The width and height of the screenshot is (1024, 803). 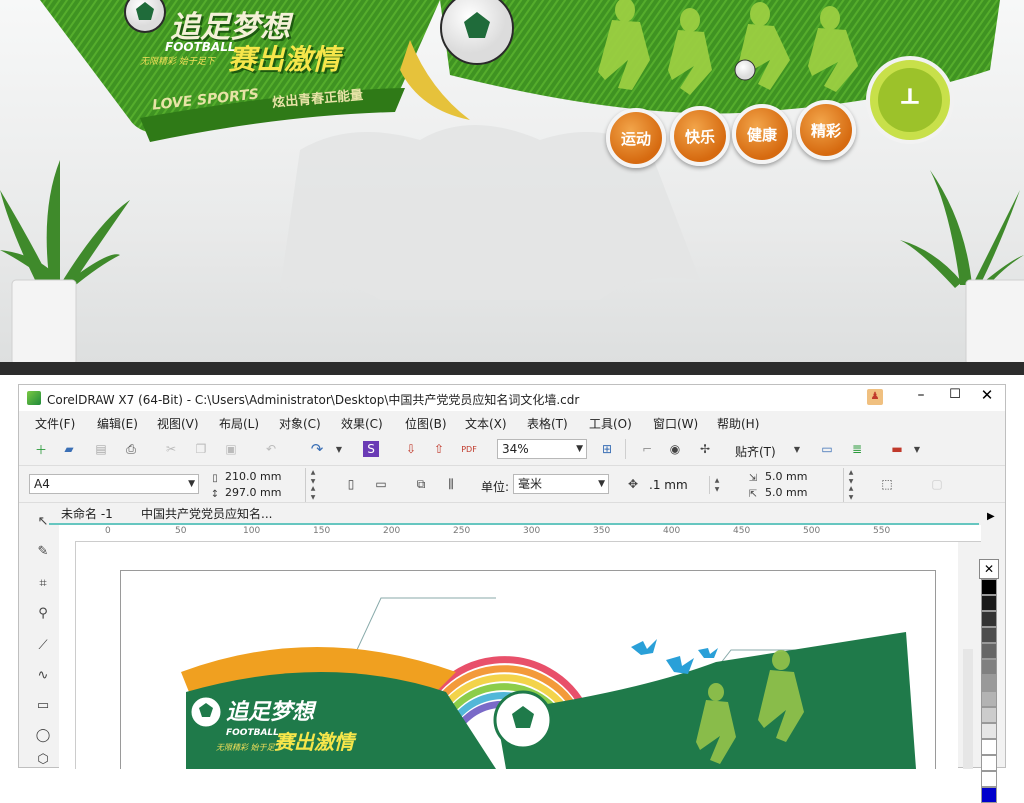 I want to click on menu-text: 文本(X), so click(x=486, y=423).